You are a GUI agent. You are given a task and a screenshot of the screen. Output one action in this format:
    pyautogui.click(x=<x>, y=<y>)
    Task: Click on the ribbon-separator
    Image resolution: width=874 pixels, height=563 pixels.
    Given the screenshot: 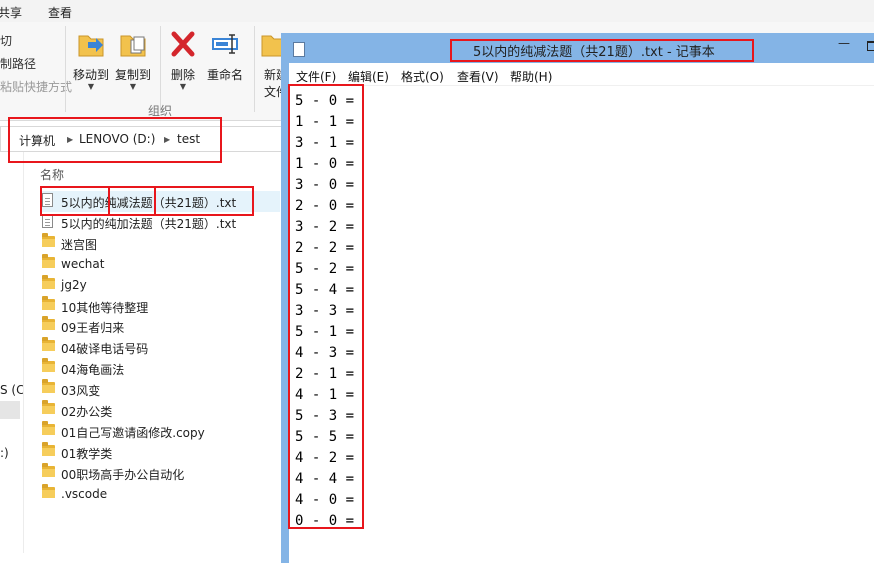 What is the action you would take?
    pyautogui.click(x=65, y=69)
    